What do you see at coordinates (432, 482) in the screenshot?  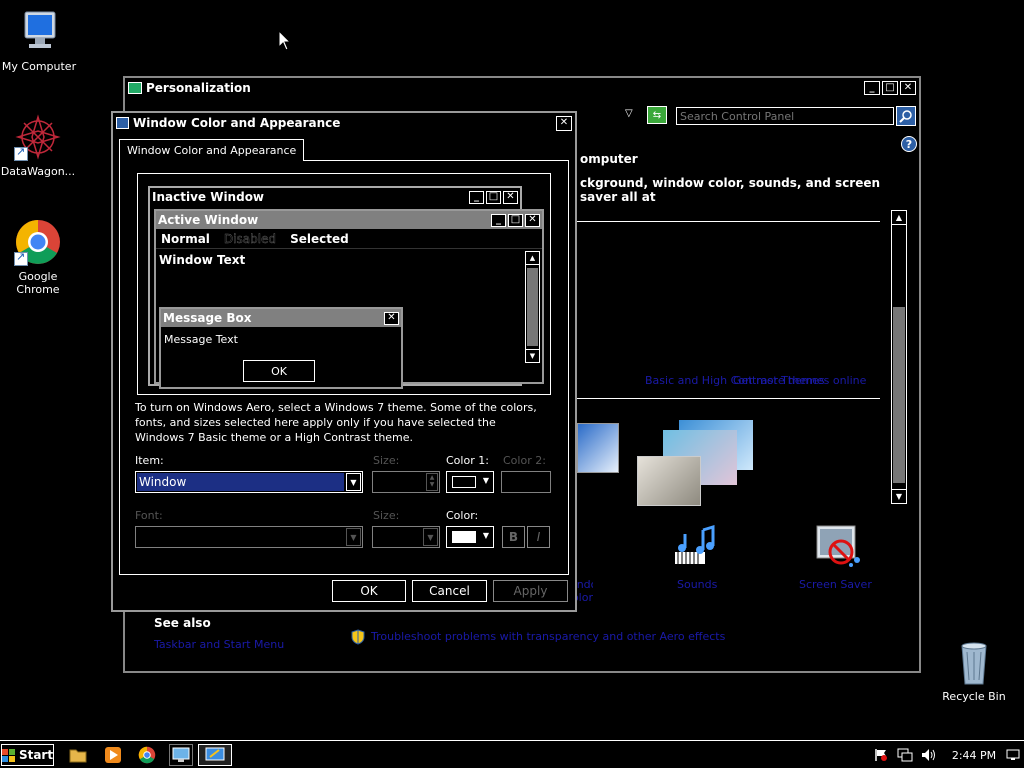 I see `spinner-icon: ▲ ▼` at bounding box center [432, 482].